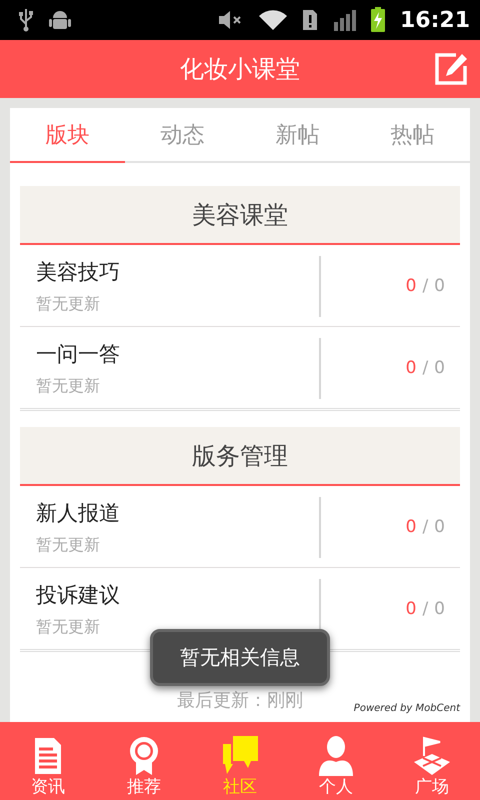 This screenshot has width=480, height=800. Describe the element at coordinates (407, 708) in the screenshot. I see `powered-by-text: Powered by MobCent` at that location.